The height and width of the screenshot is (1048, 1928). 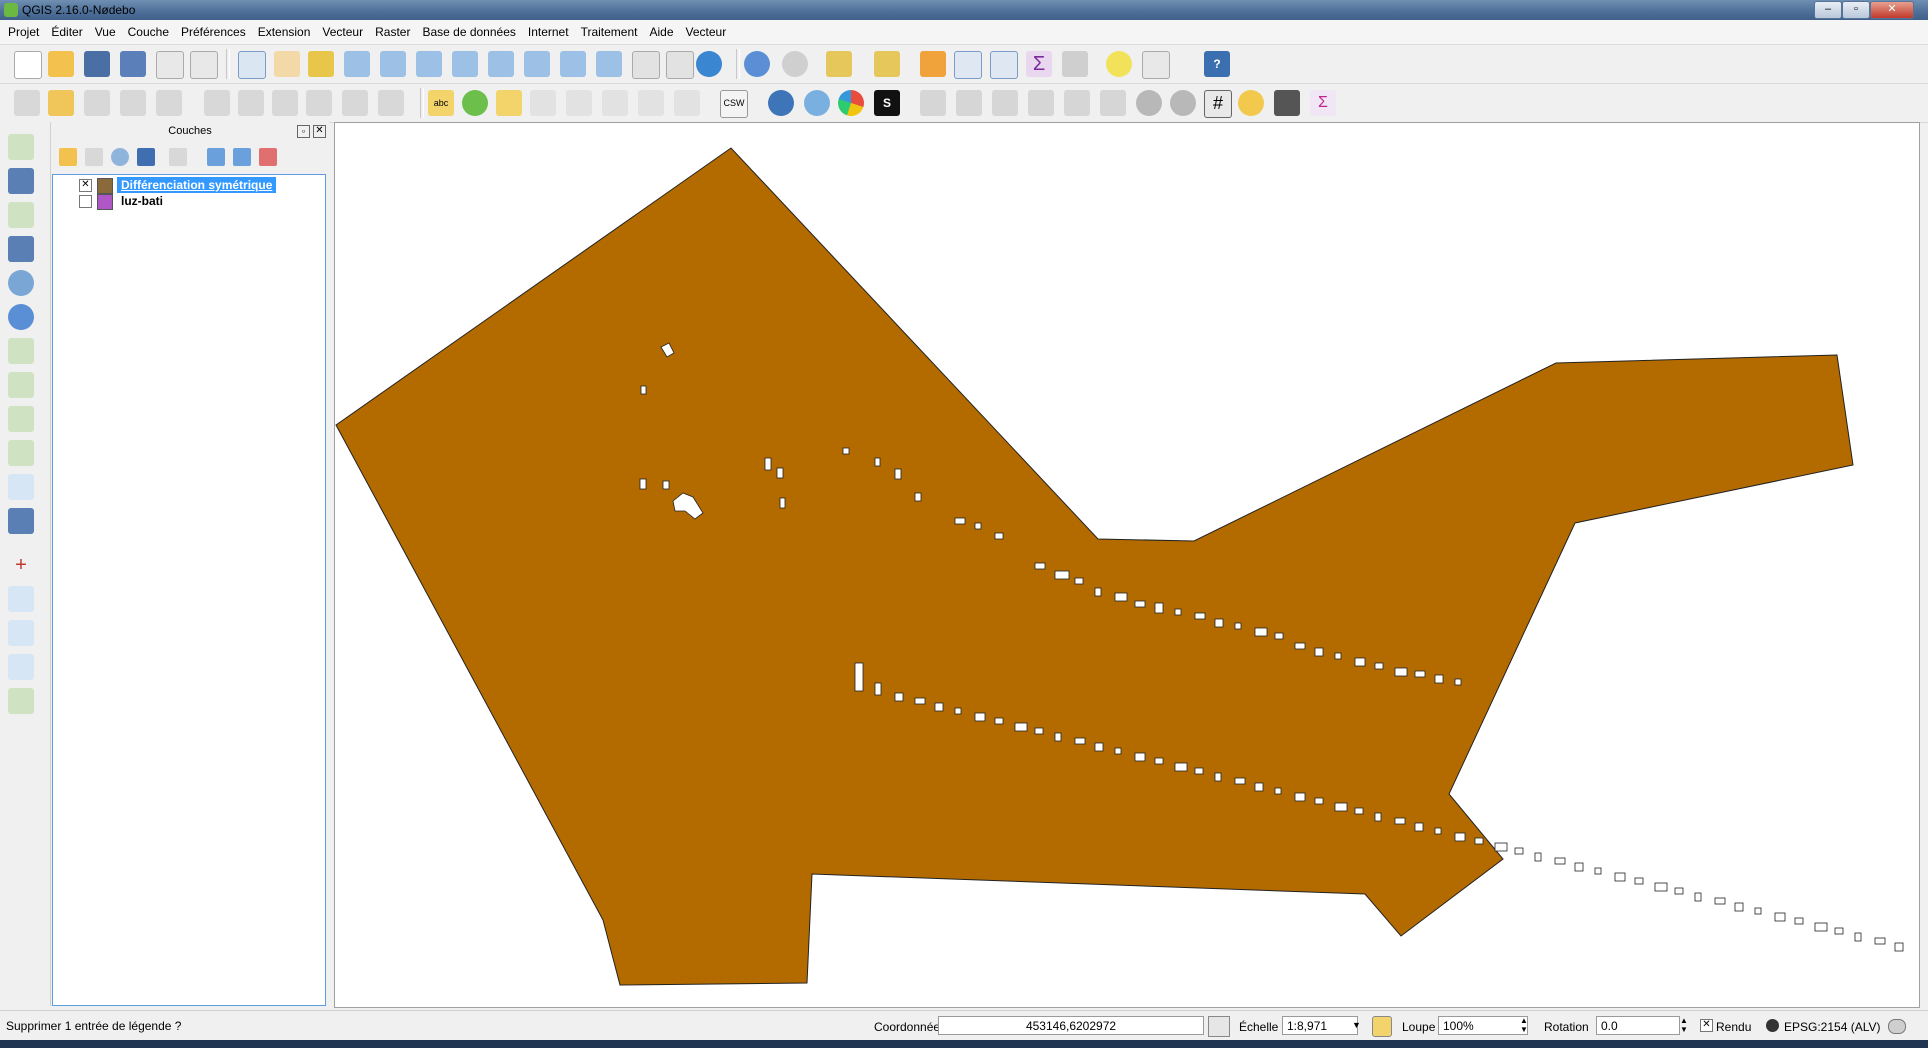 What do you see at coordinates (23, 32) in the screenshot?
I see `menu-projet: Projet` at bounding box center [23, 32].